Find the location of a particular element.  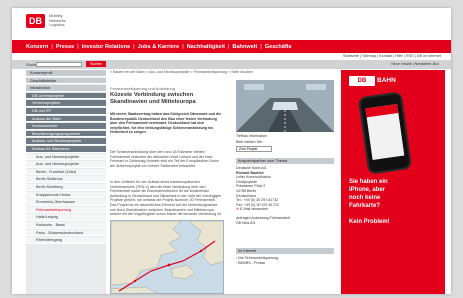

nav-item-nachhaltigkeit: Nachhaltigkeit is located at coordinates (206, 47).